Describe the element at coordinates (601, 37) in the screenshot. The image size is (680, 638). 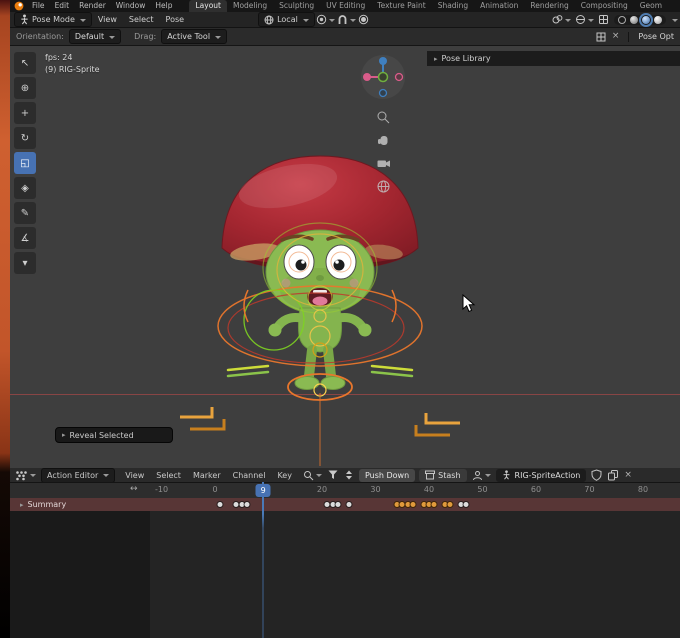
I see `editor-layout-button` at that location.